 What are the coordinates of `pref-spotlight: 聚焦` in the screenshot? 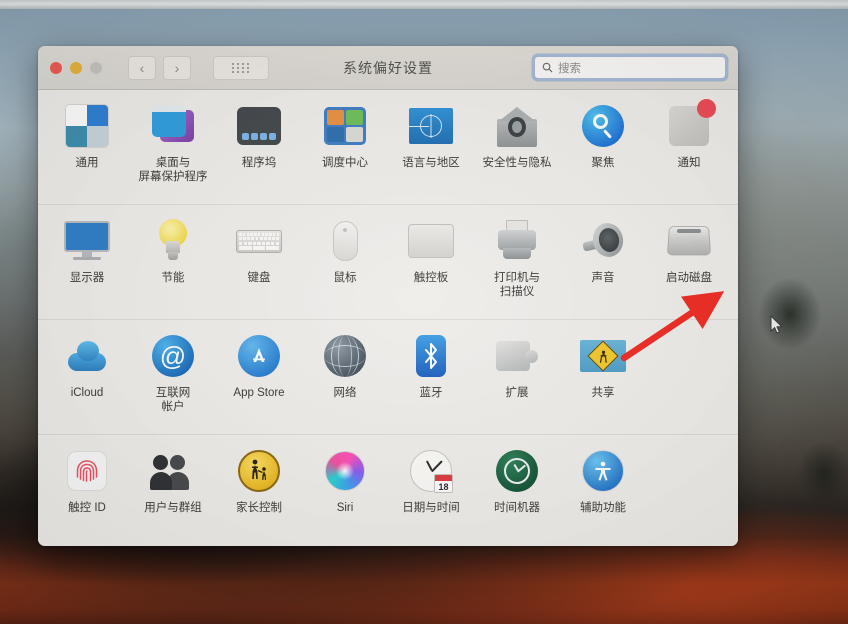 It's located at (603, 148).